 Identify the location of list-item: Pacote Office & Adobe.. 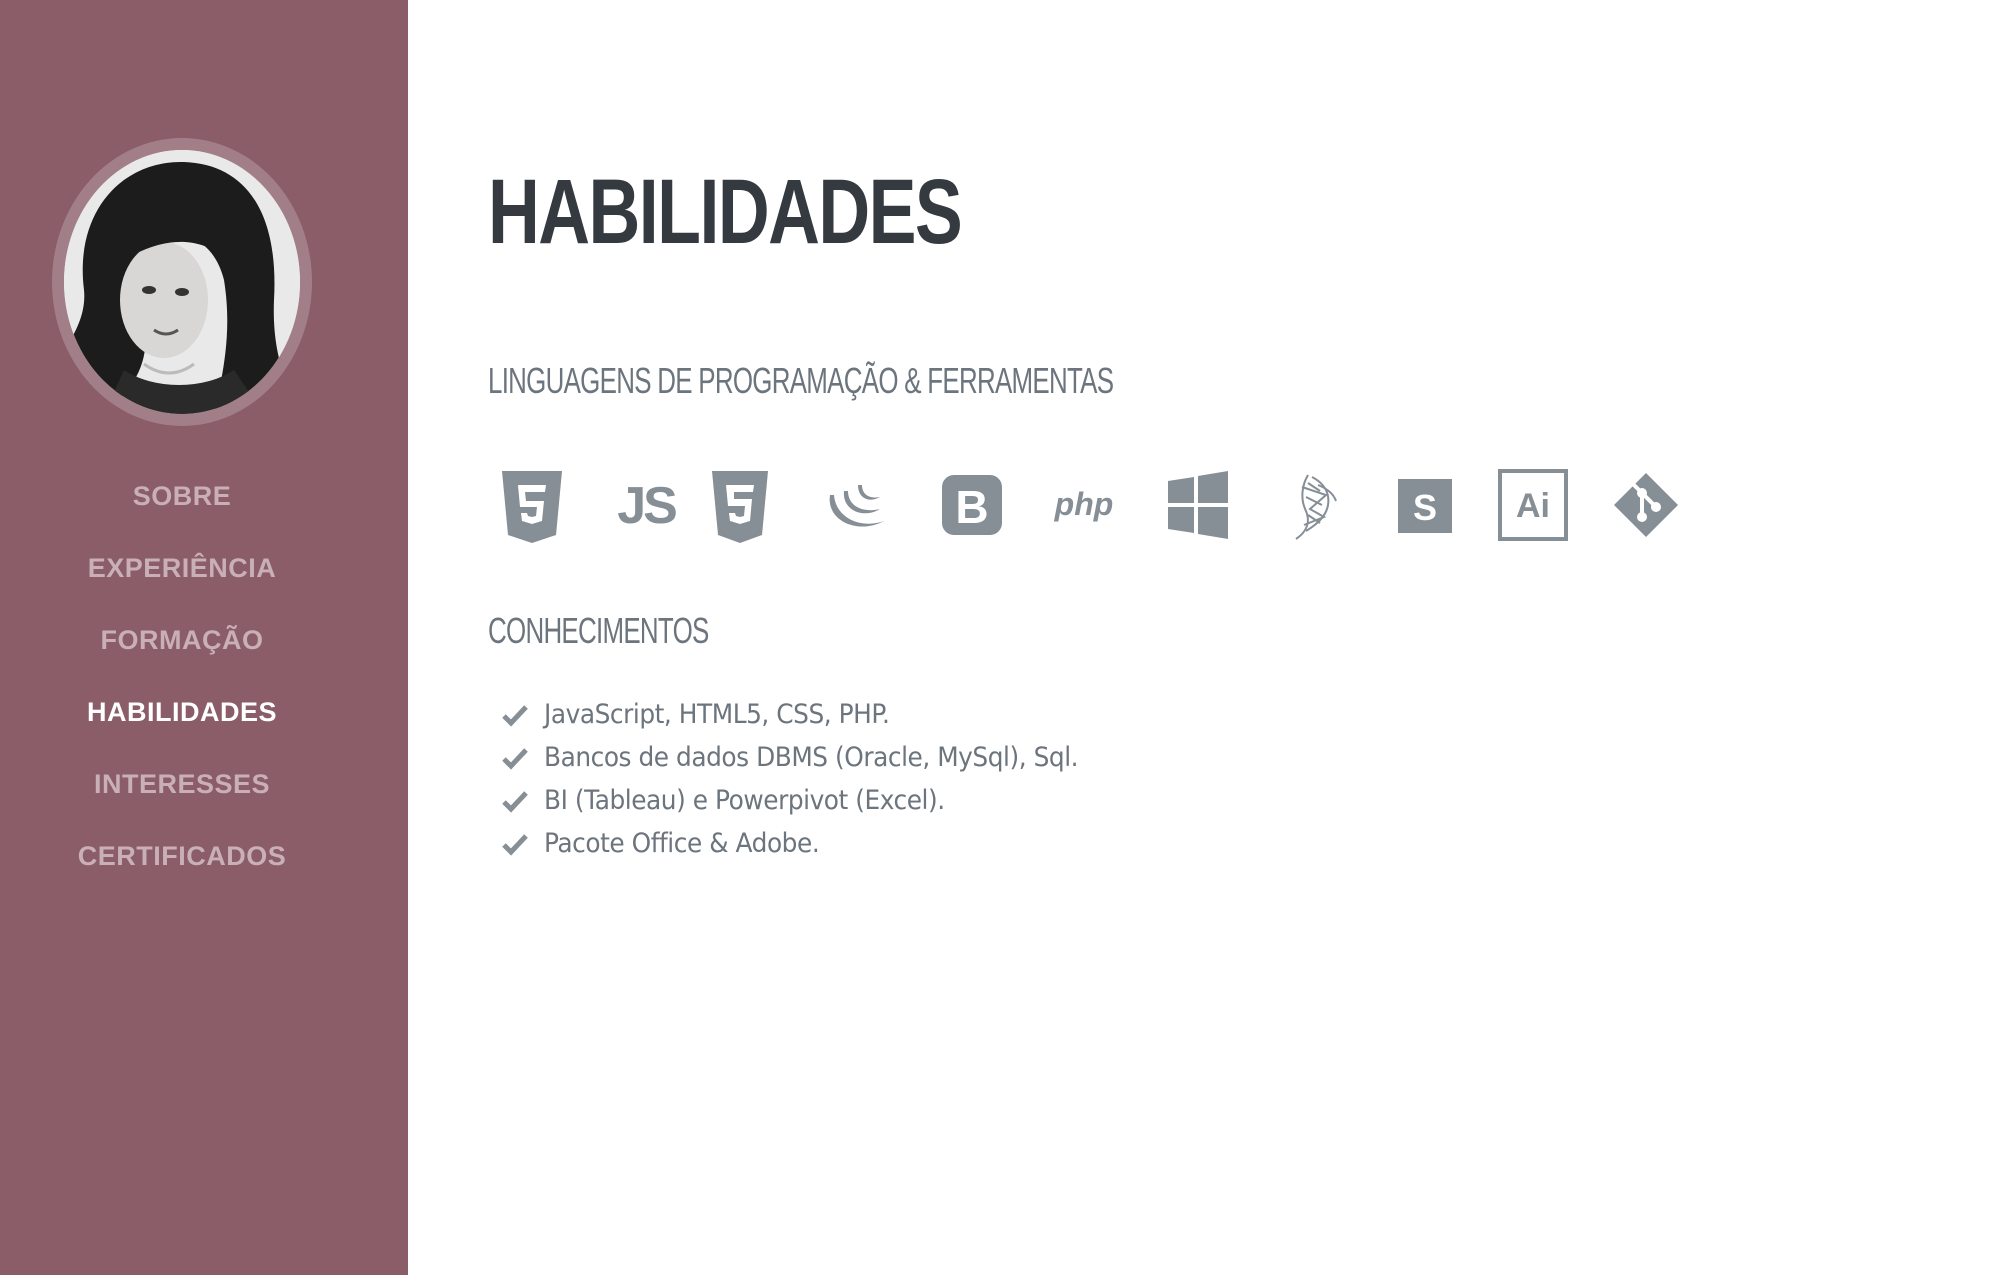
(813, 843).